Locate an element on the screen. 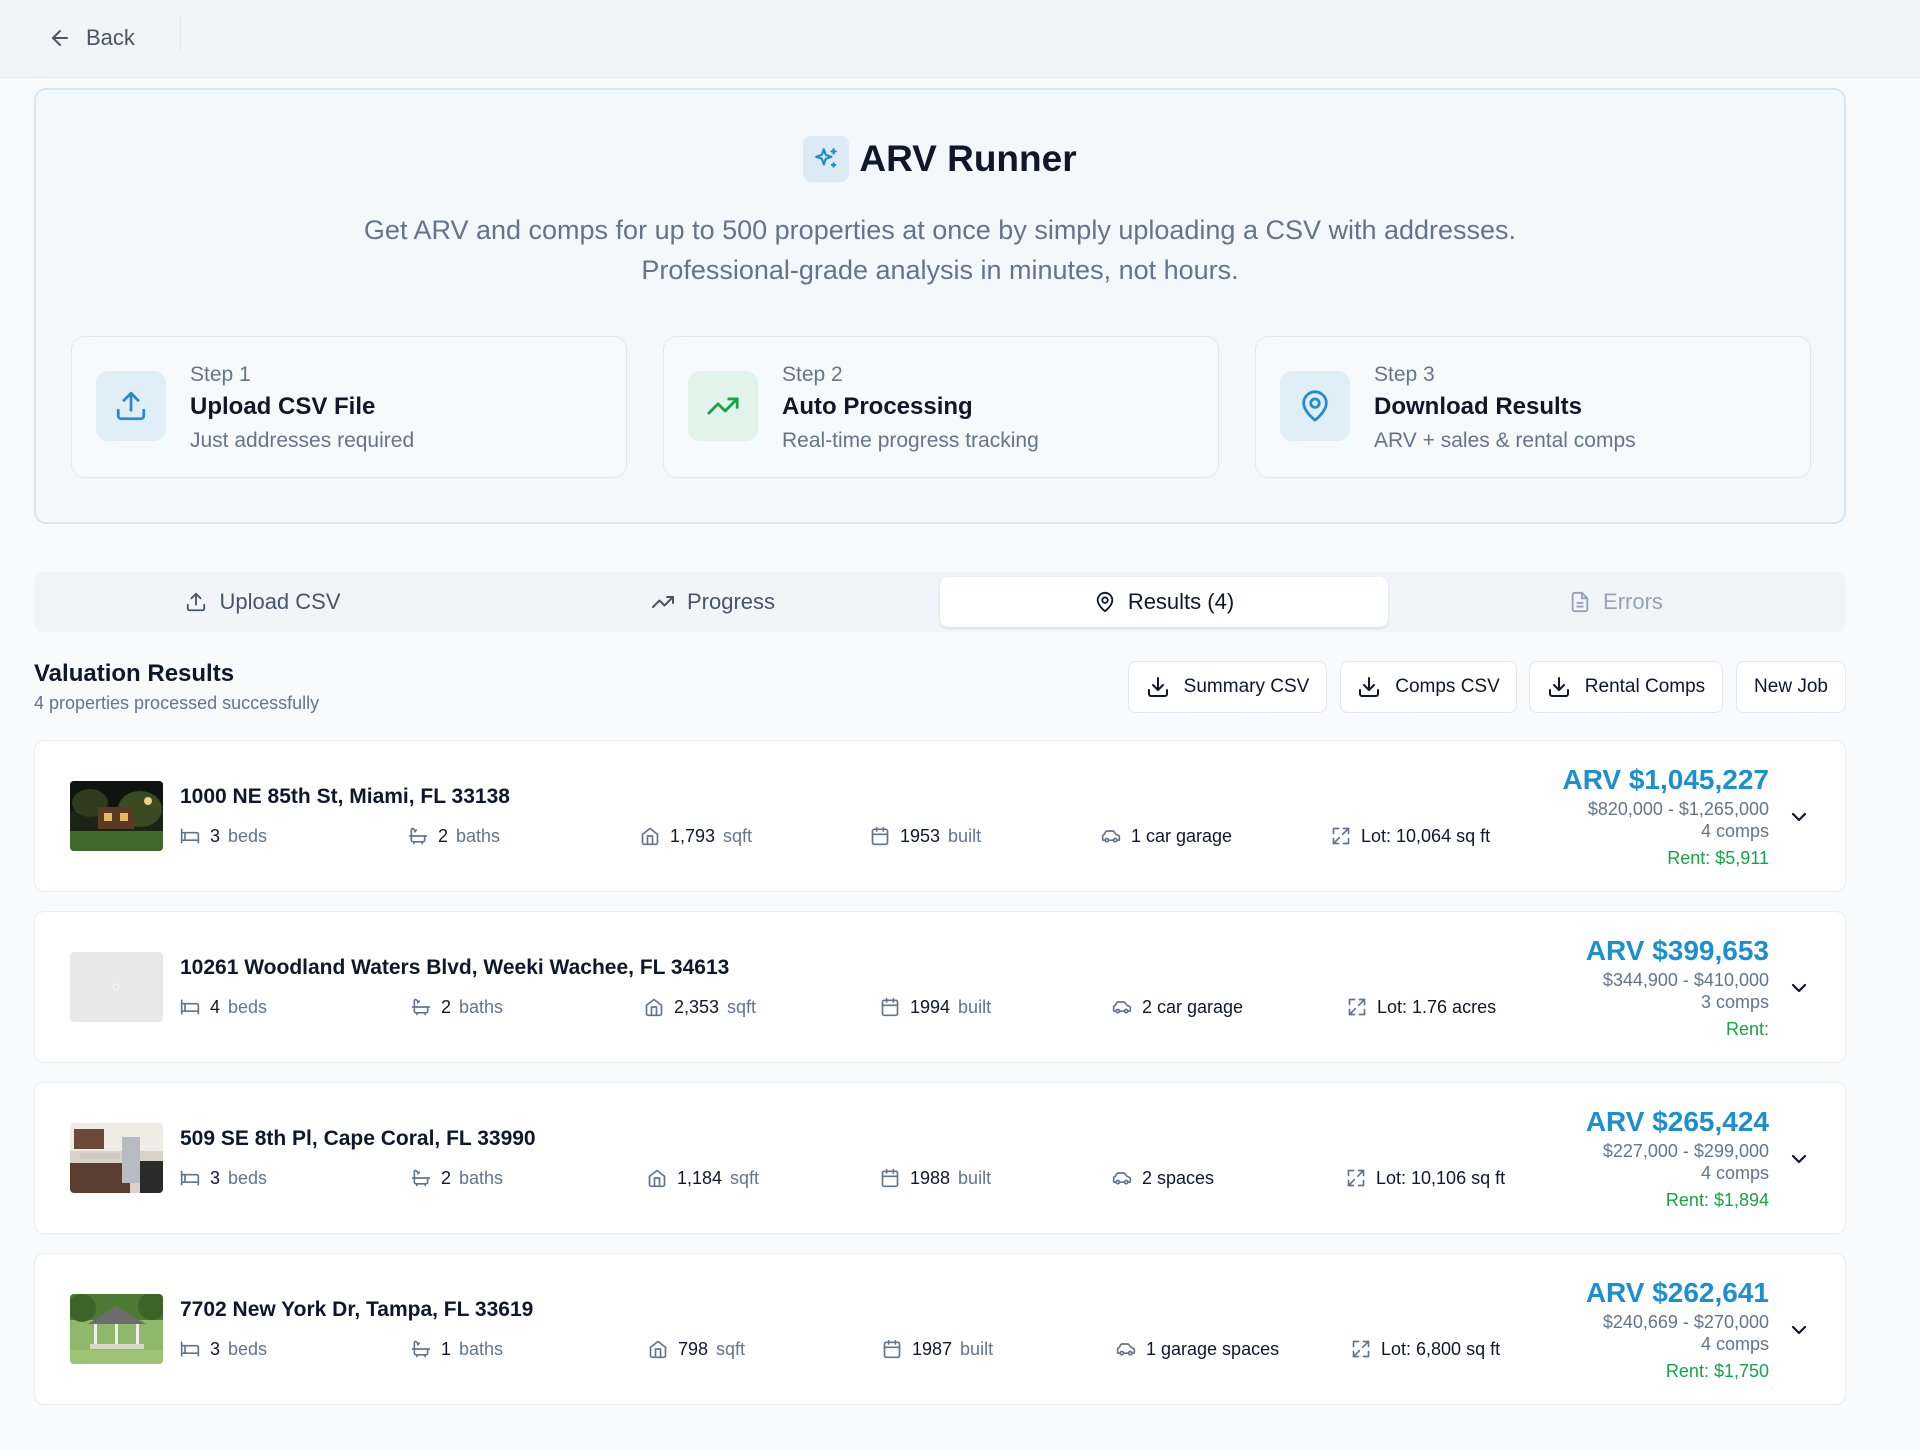 The image size is (1920, 1450). garage-attribute: 1 car garage is located at coordinates (1166, 836).